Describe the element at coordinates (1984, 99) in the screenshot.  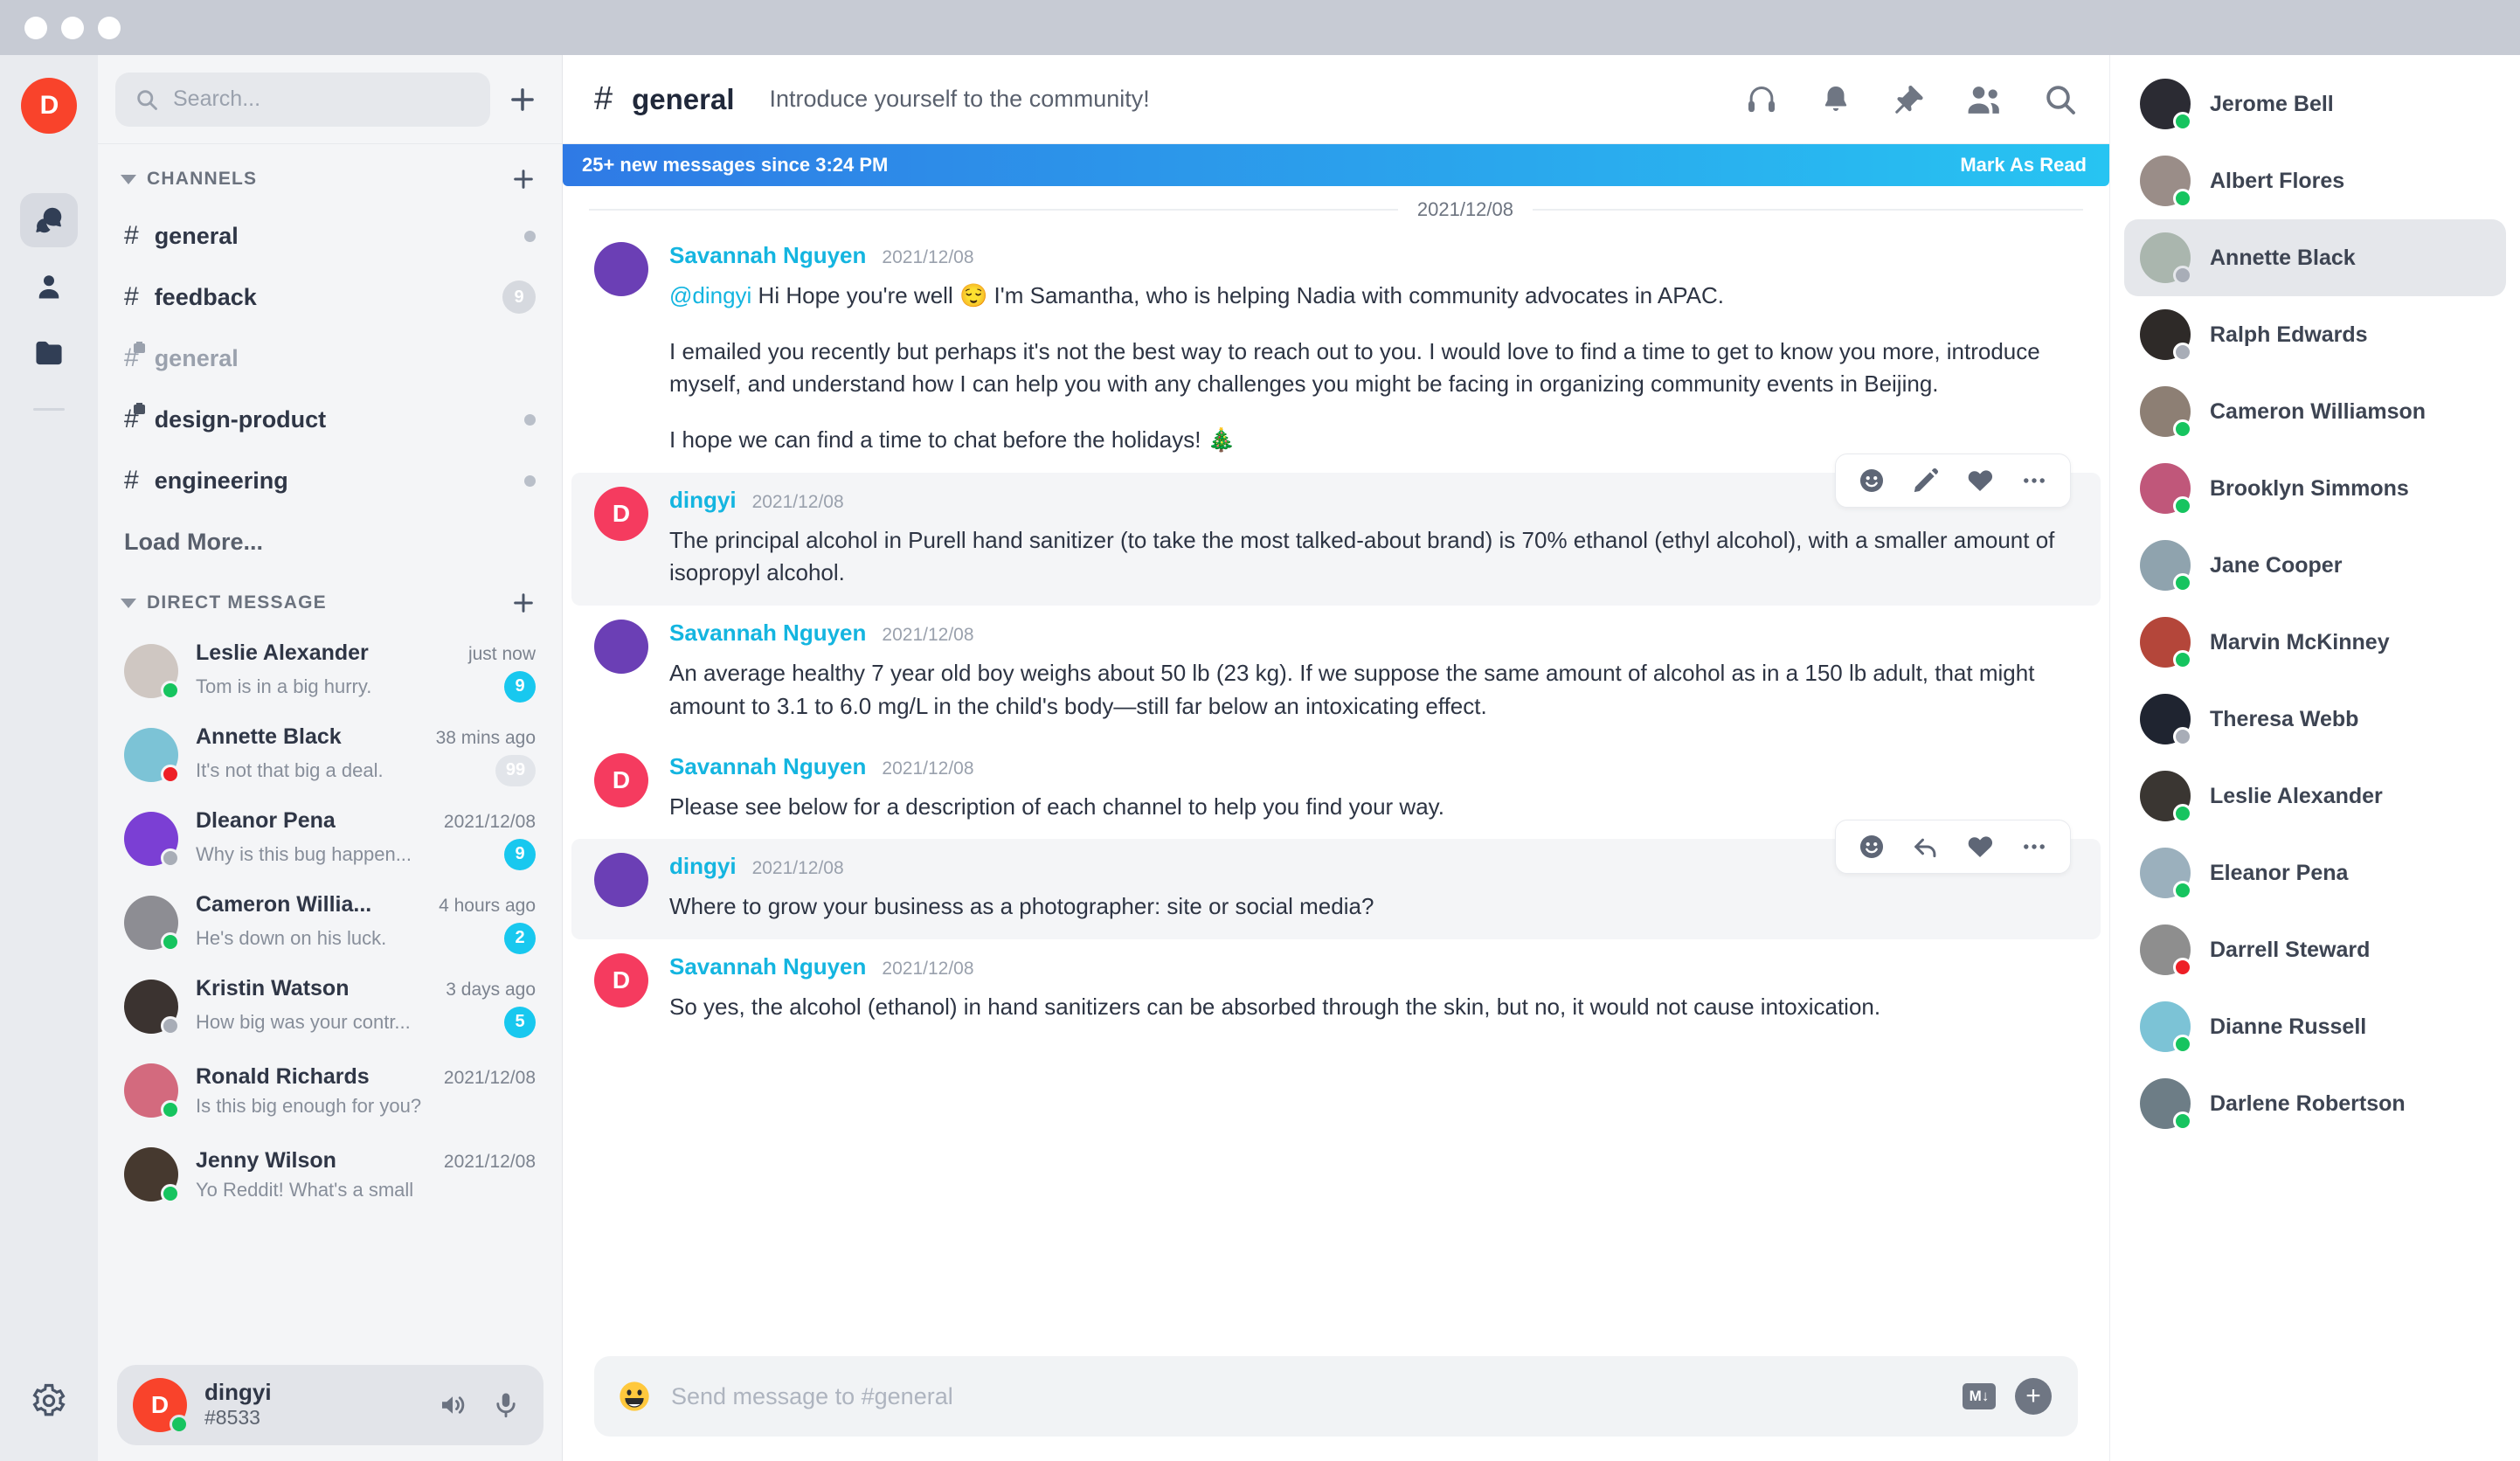
I see `members-icon` at that location.